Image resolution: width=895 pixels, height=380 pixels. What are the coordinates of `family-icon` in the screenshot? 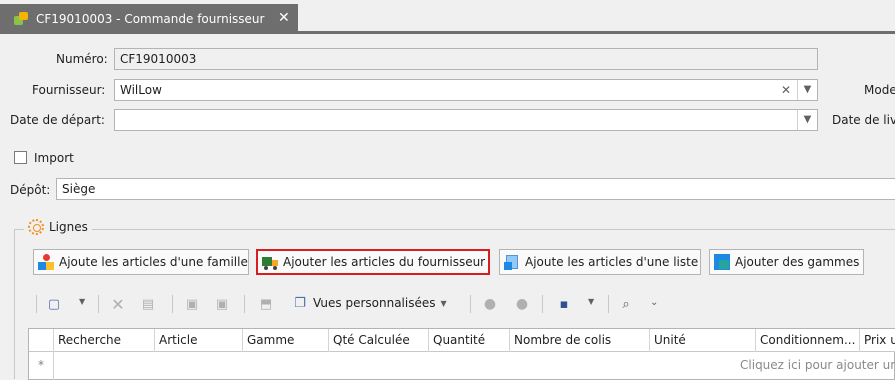 It's located at (46, 262).